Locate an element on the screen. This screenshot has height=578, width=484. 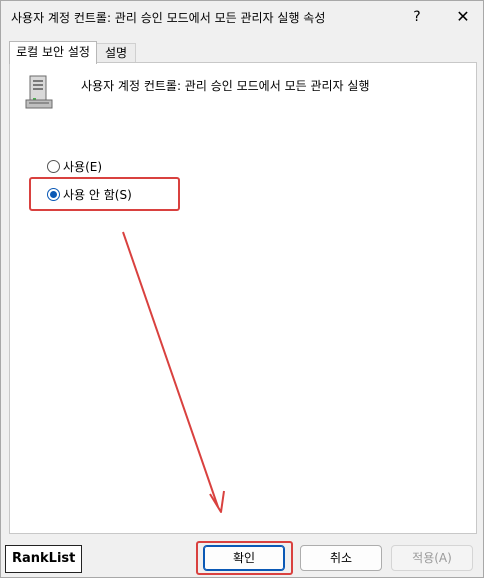
tab-explain: 설명 is located at coordinates (116, 53).